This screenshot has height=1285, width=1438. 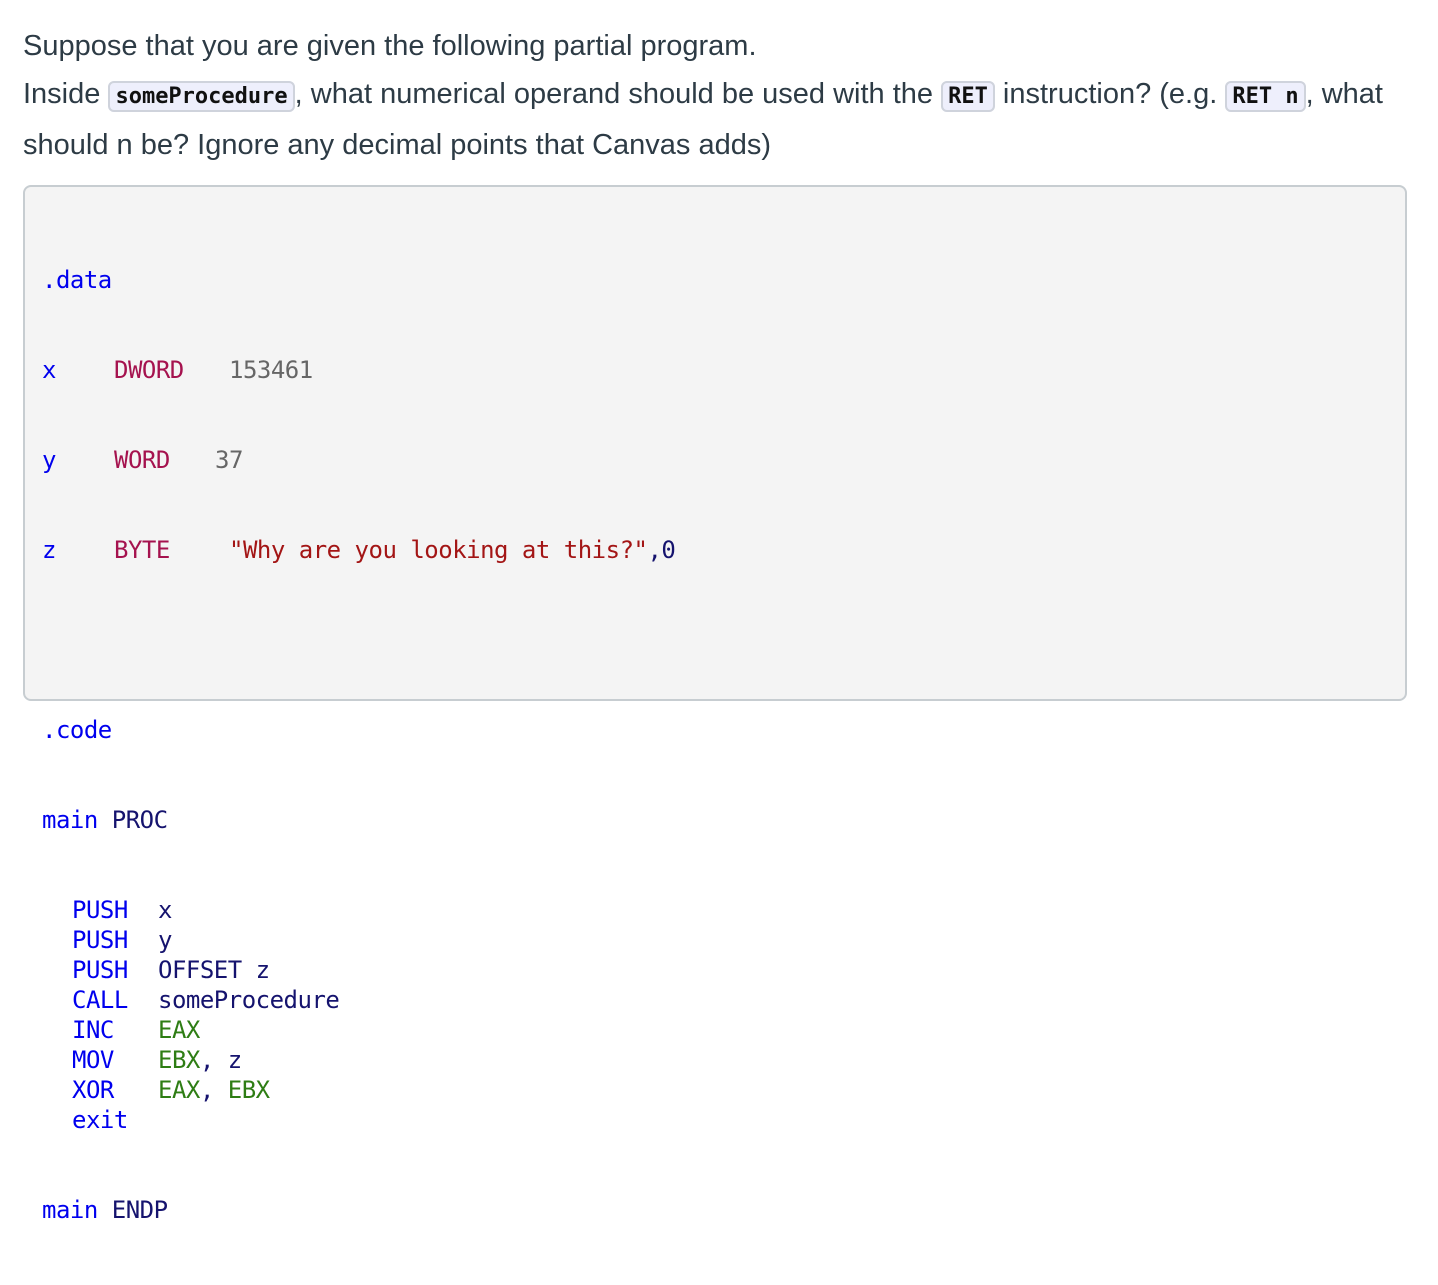 I want to click on instruction-opcode: INC, so click(x=93, y=1030).